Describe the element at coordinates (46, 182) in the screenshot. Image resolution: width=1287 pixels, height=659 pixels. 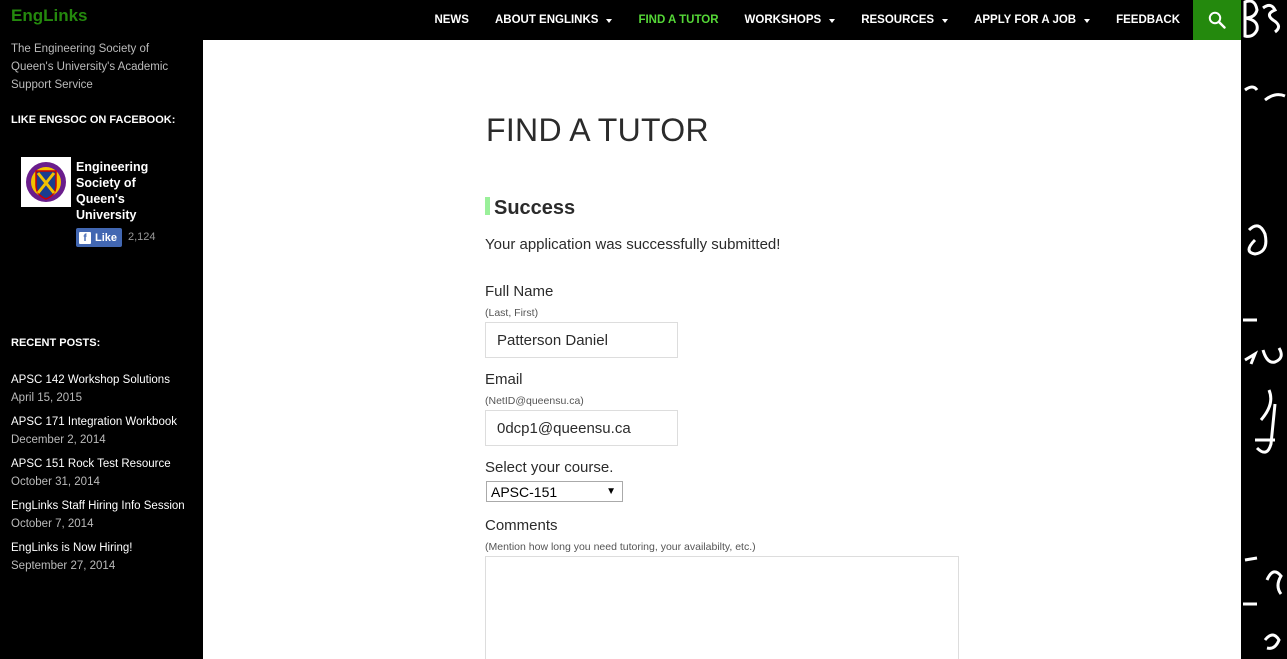
I see `engsoc-crest-logo` at that location.